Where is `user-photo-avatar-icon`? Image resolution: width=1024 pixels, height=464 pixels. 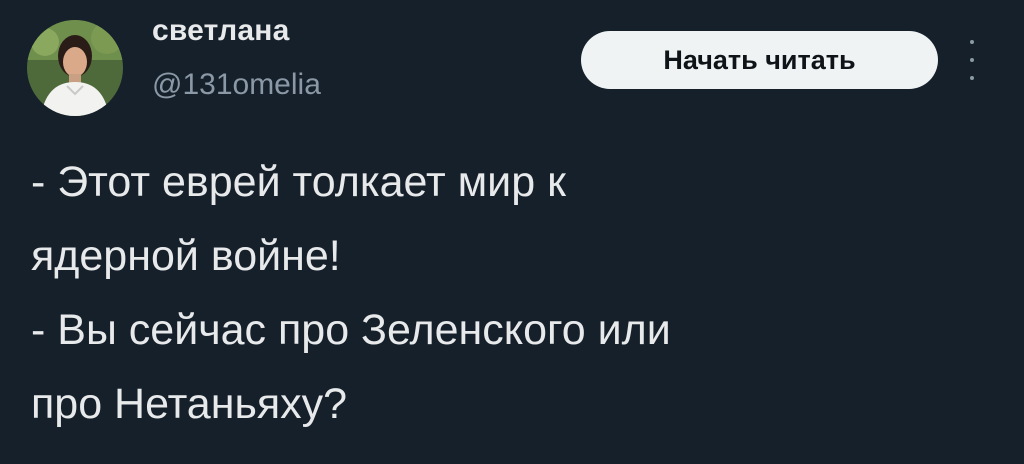
user-photo-avatar-icon is located at coordinates (75, 68).